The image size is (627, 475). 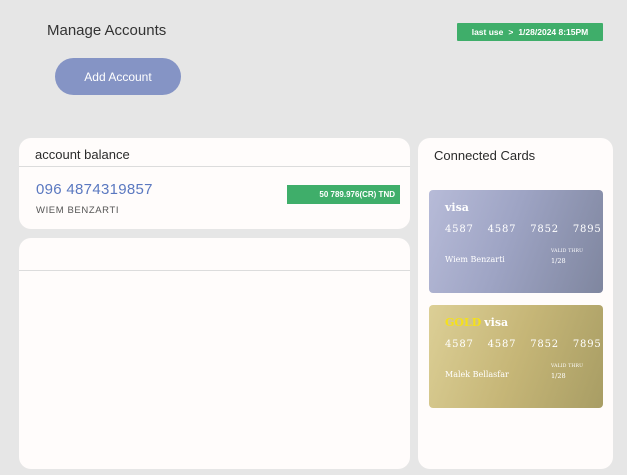 I want to click on last-use-badge: last use > 1/28/2024 8:15PM, so click(x=530, y=32).